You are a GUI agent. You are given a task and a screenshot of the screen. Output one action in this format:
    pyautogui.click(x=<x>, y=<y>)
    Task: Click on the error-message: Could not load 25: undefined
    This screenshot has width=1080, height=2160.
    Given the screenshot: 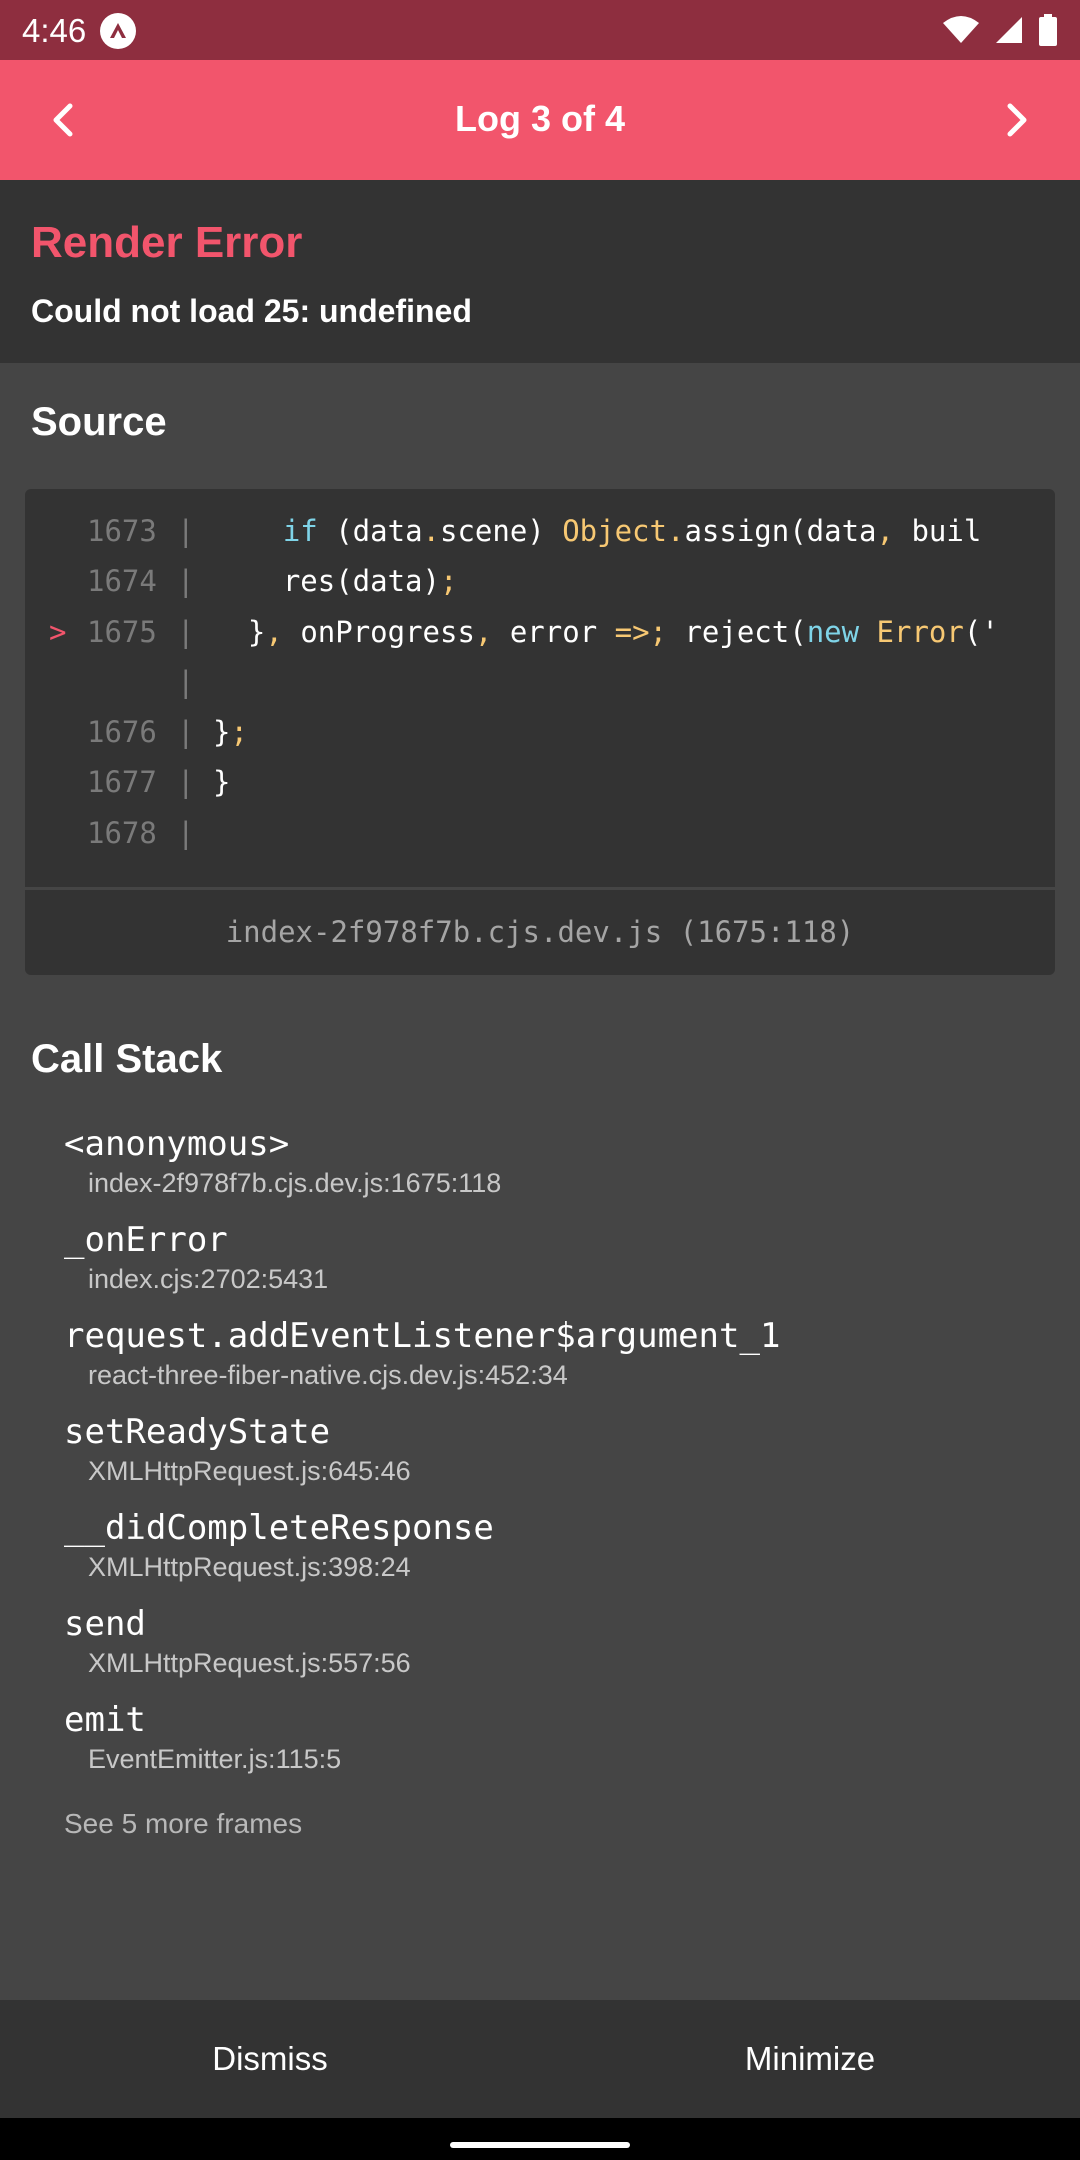 What is the action you would take?
    pyautogui.click(x=251, y=311)
    